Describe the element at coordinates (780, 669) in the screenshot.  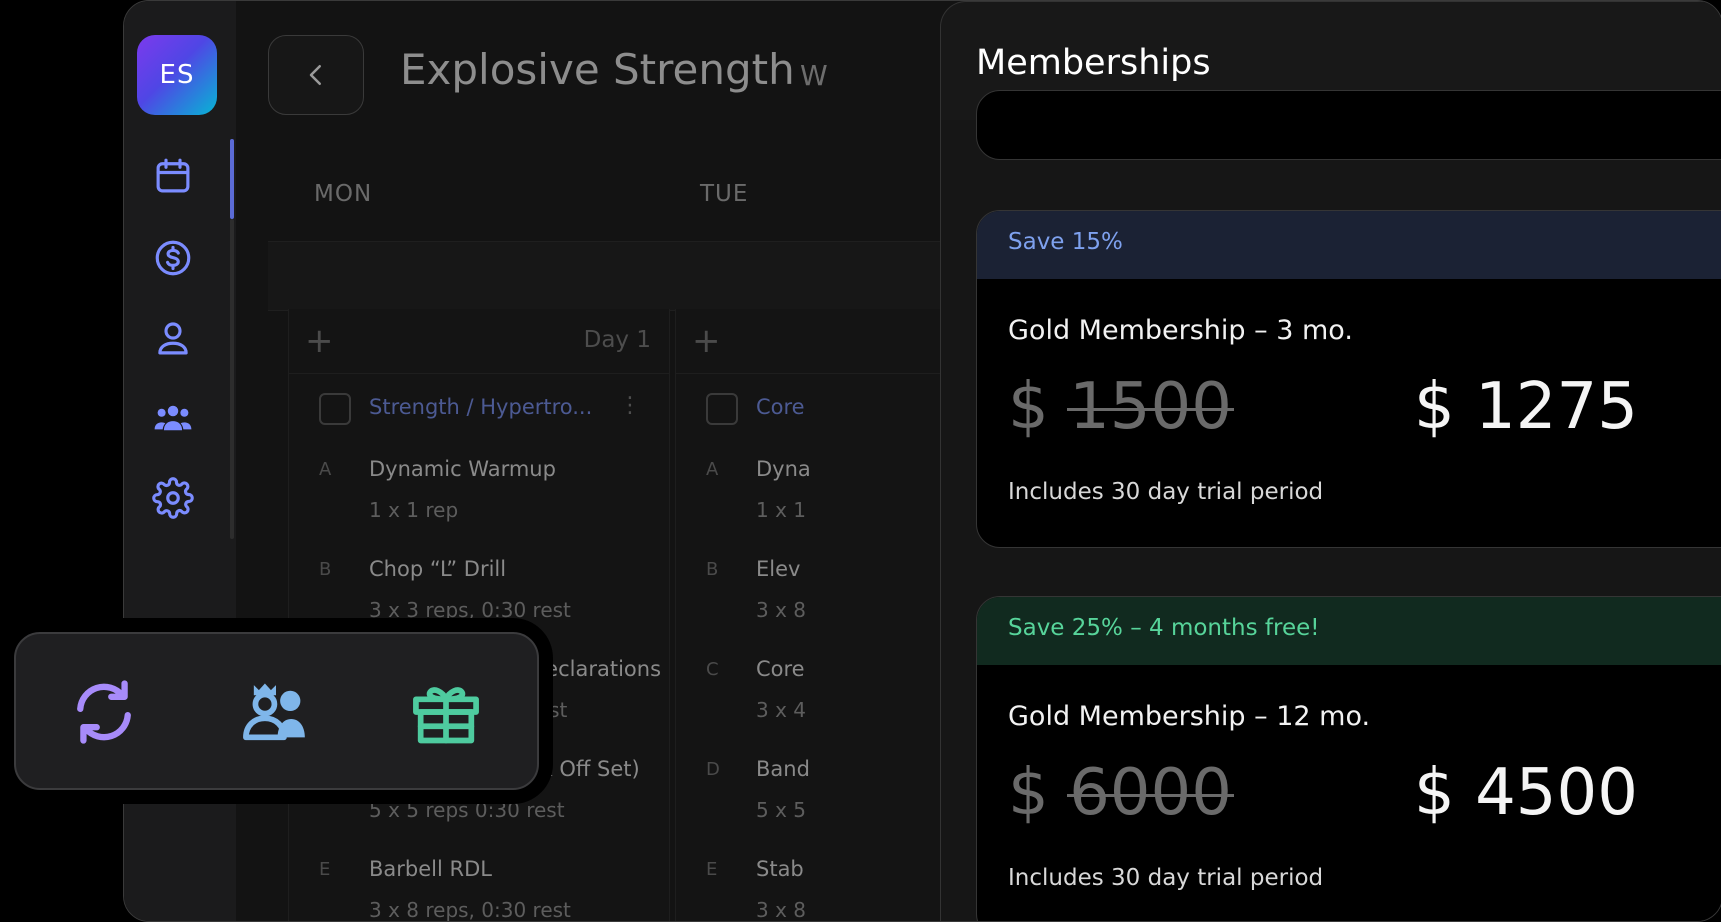
I see `exercise-name: Core` at that location.